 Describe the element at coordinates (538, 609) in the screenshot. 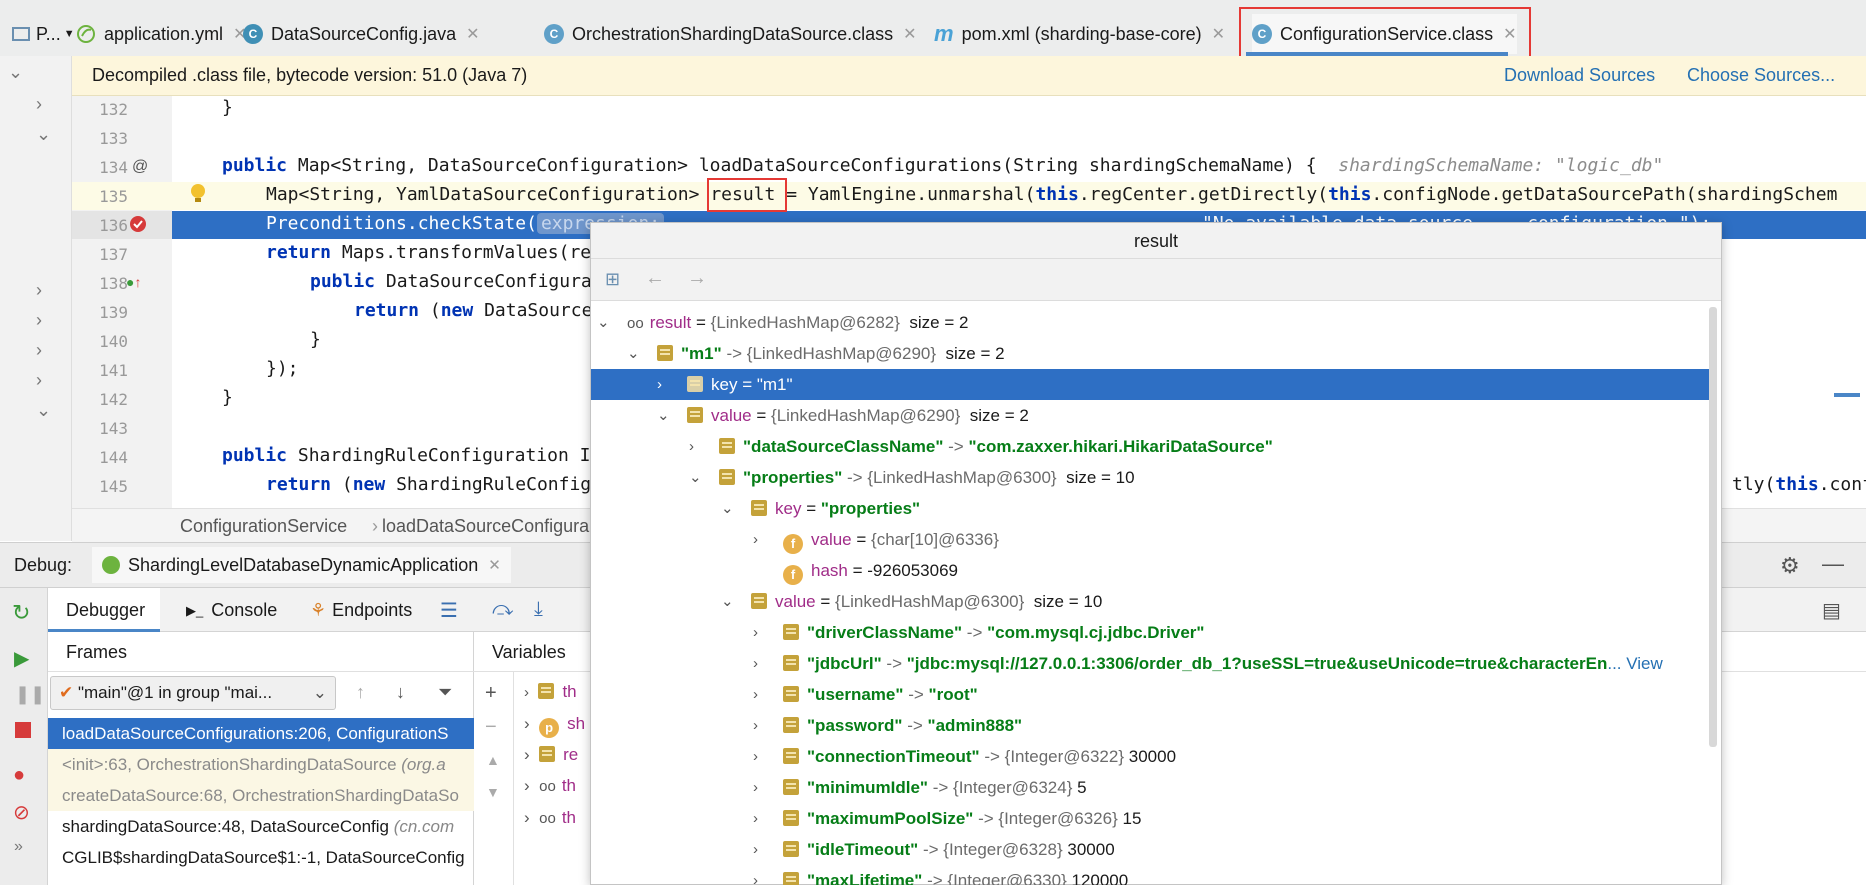

I see `step-into-icon: ⤓` at that location.